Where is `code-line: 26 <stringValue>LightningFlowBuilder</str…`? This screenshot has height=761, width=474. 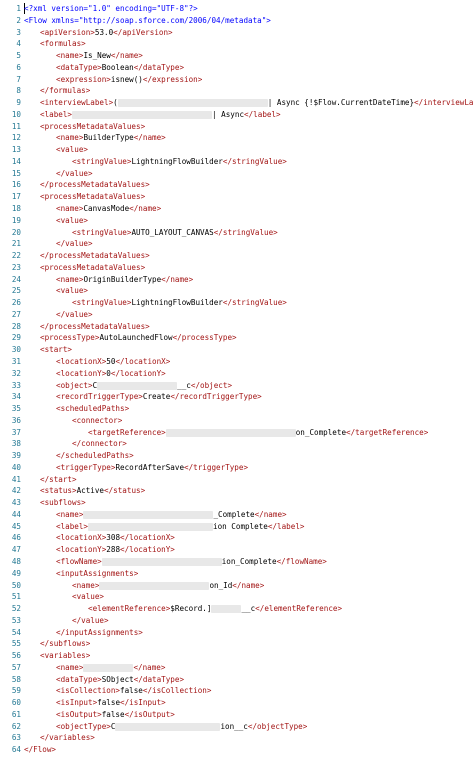
code-line: 26 <stringValue>LightningFlowBuilder</str… is located at coordinates (237, 303).